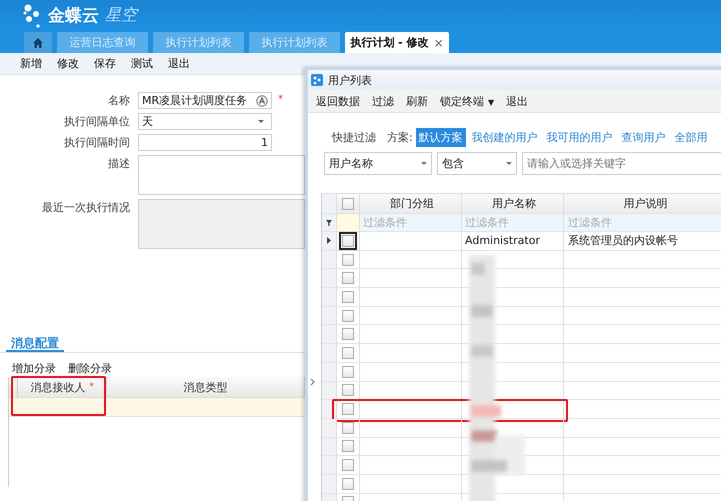  What do you see at coordinates (621, 163) in the screenshot?
I see `search-field: 请输入或选择关键字` at bounding box center [621, 163].